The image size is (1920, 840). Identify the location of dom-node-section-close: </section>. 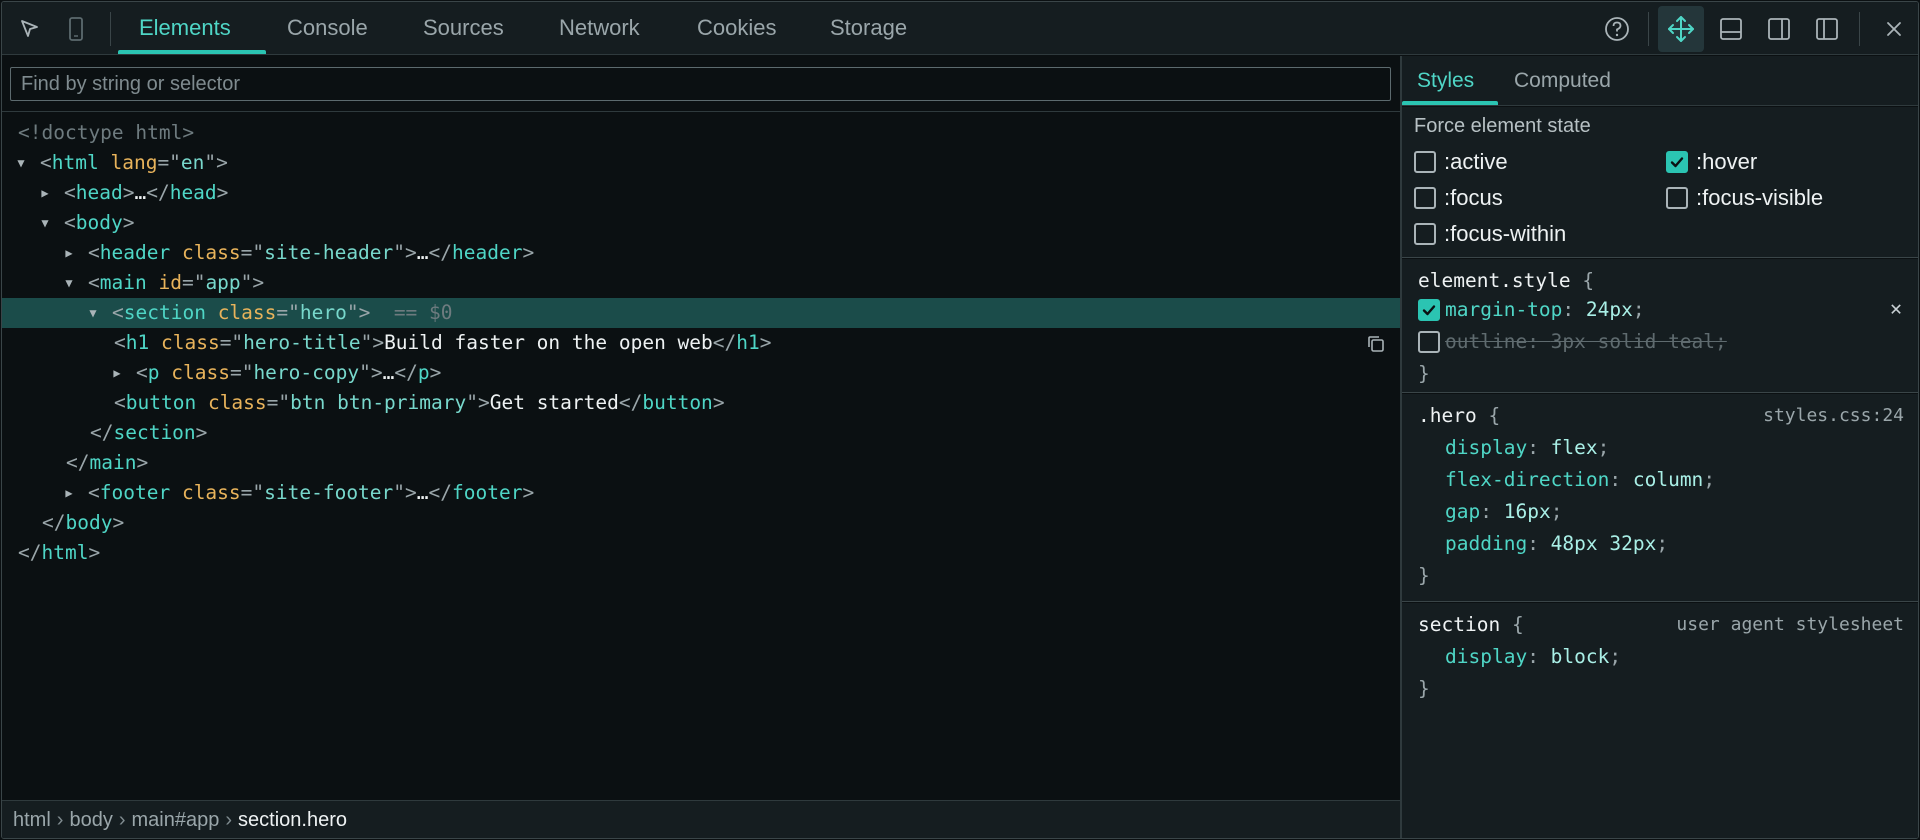
(701, 433).